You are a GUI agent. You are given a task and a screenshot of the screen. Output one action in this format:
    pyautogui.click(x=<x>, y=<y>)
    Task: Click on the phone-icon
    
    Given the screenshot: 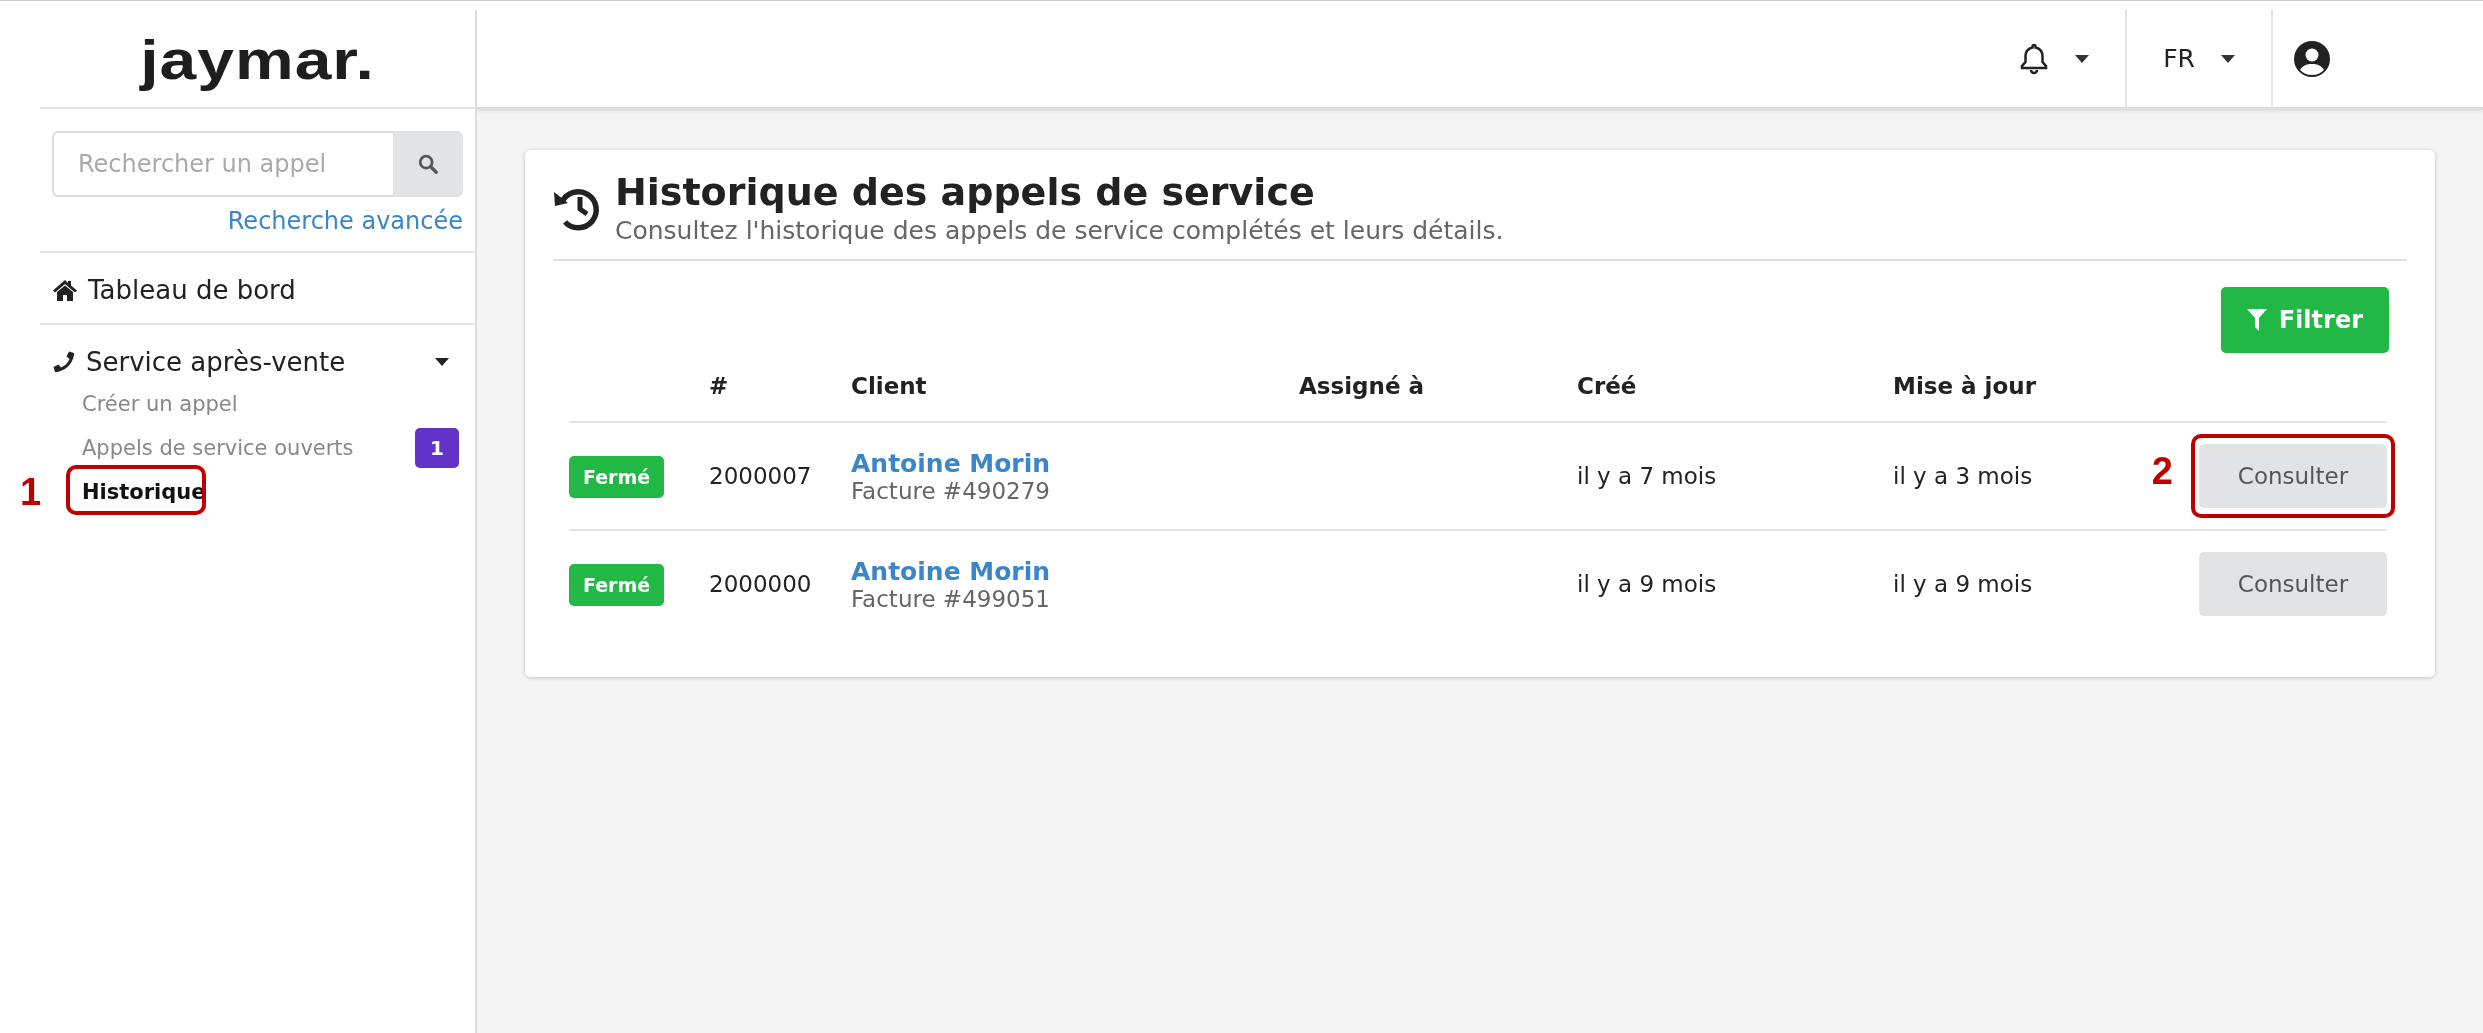 What is the action you would take?
    pyautogui.click(x=64, y=362)
    